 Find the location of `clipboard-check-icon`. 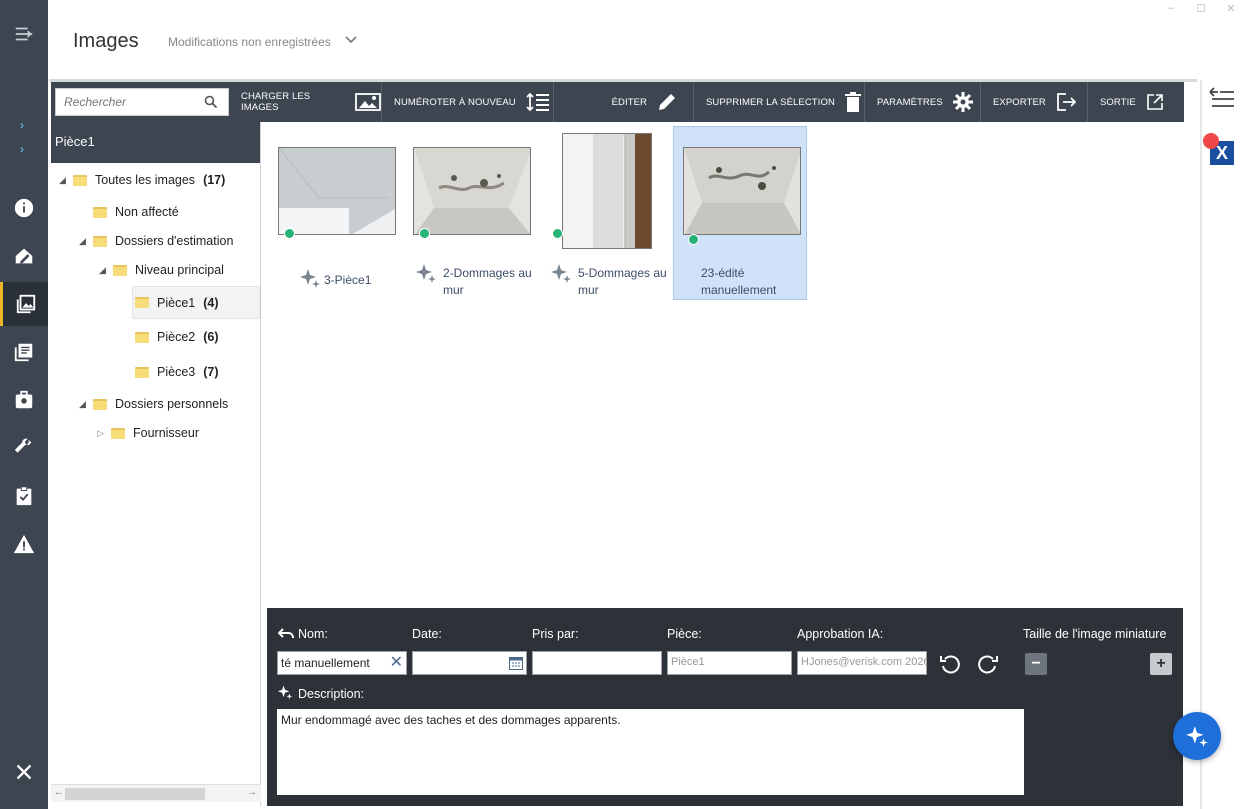

clipboard-check-icon is located at coordinates (24, 496).